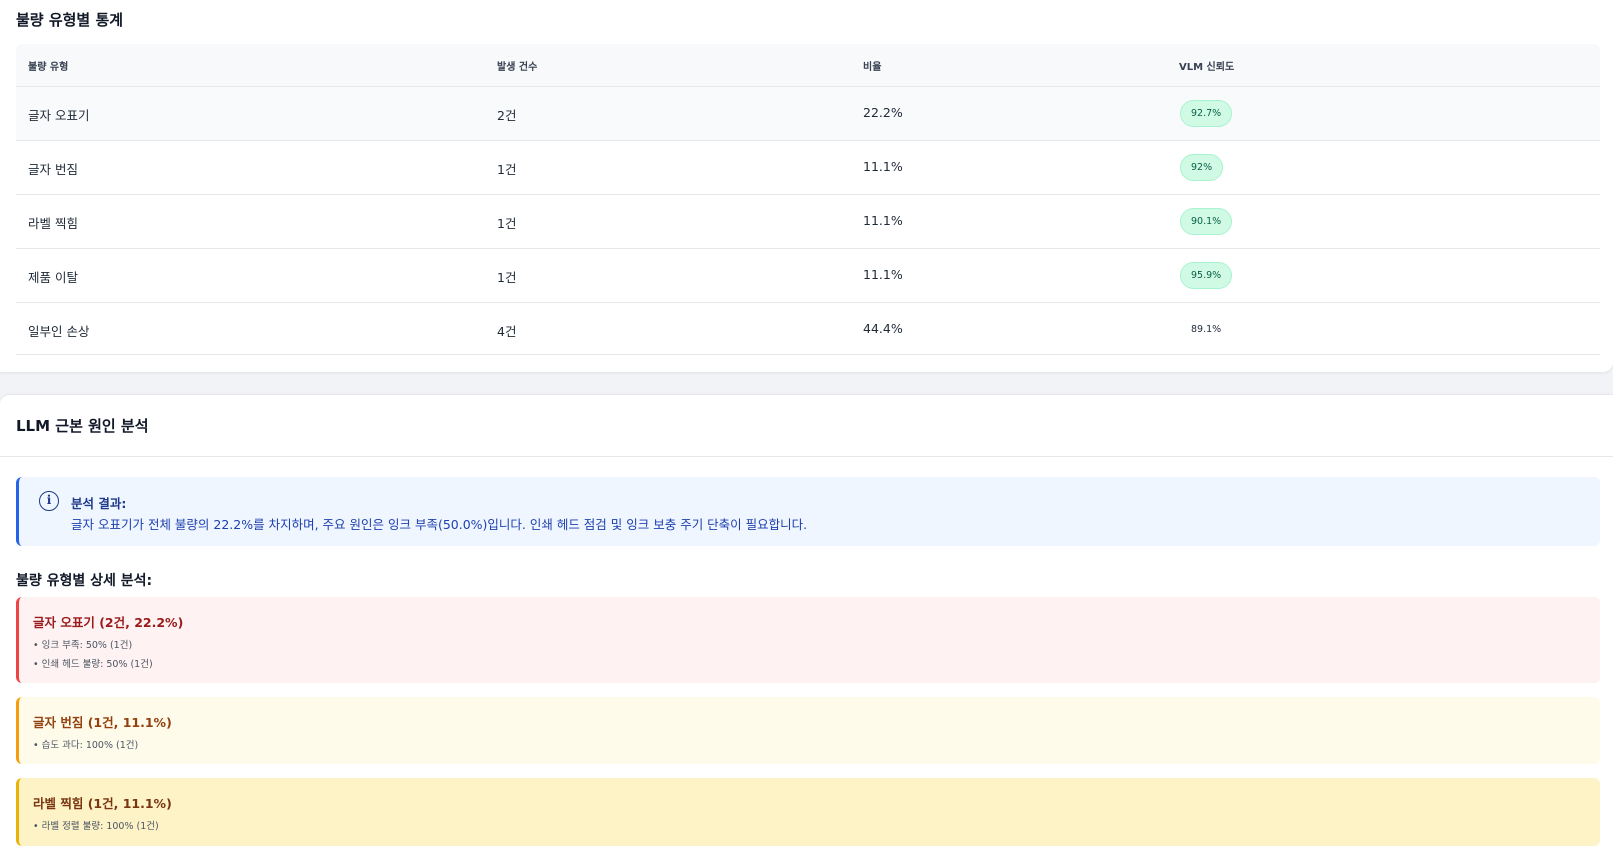 The height and width of the screenshot is (851, 1613). I want to click on table-row: 일부인 손상 4건 44.4% 89.1%, so click(808, 329).